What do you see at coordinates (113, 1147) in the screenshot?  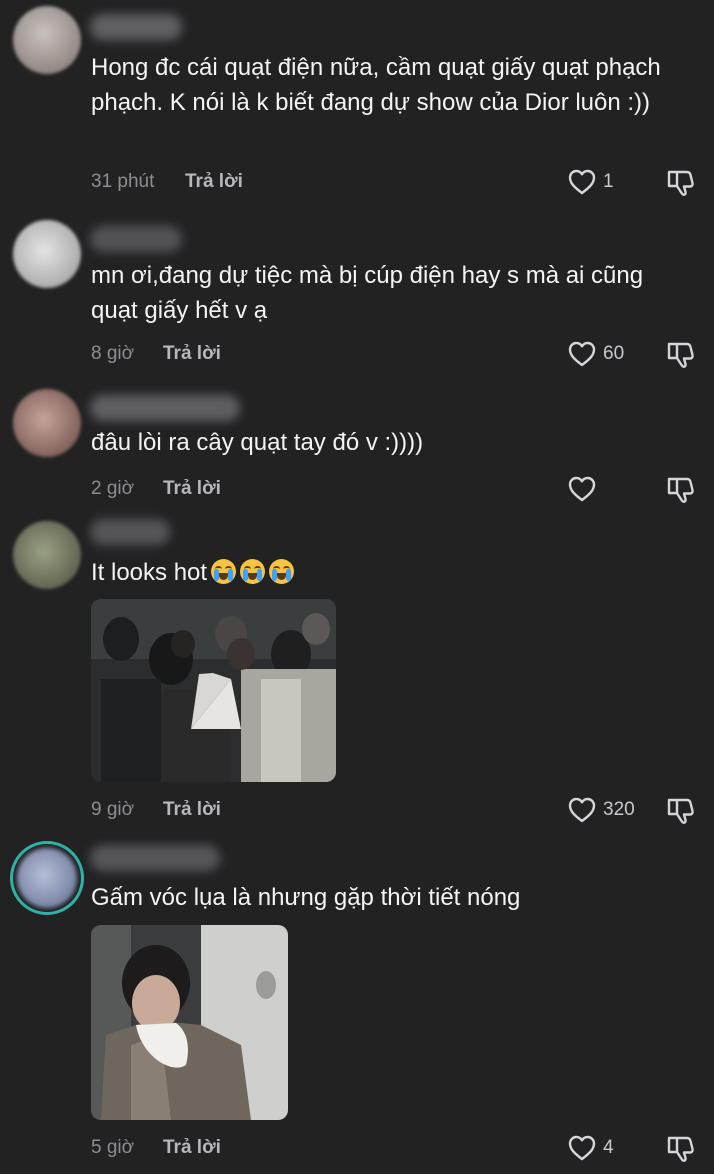 I see `comment-time: 5 giờ` at bounding box center [113, 1147].